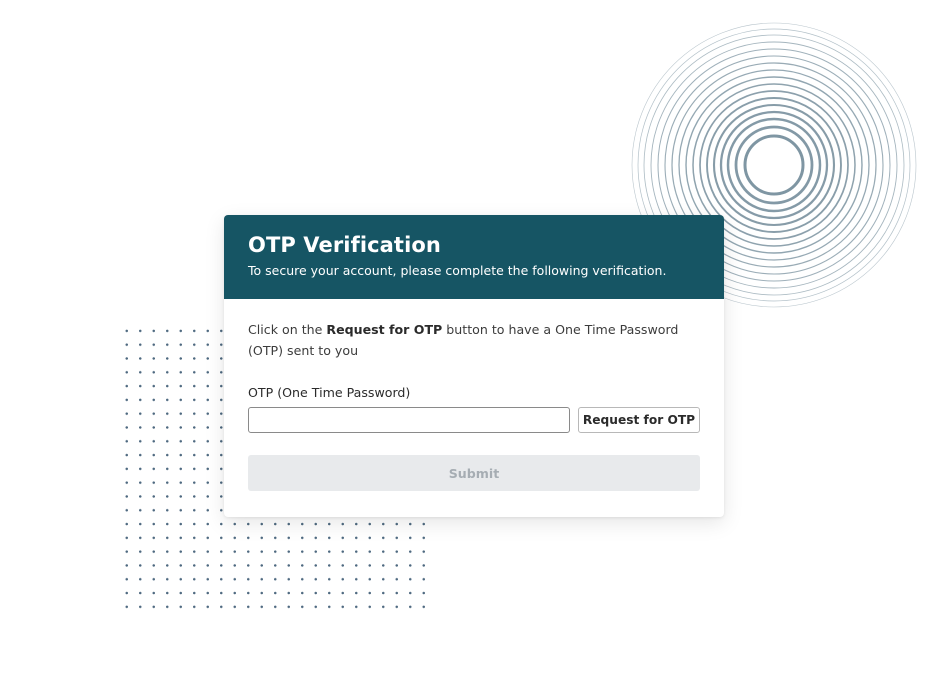  What do you see at coordinates (344, 245) in the screenshot?
I see `card-title: OTP Verification` at bounding box center [344, 245].